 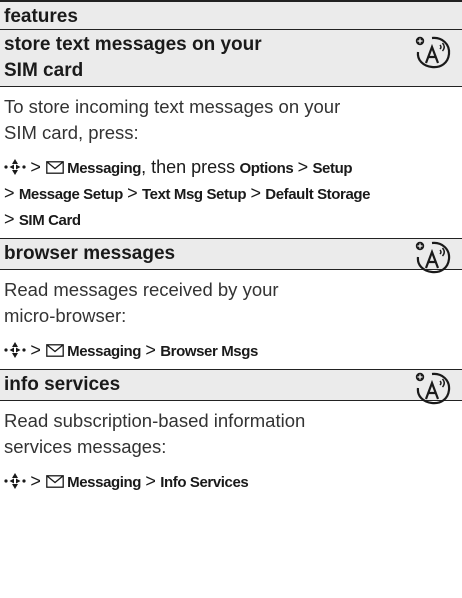 I want to click on description-line2: services messages:, so click(x=85, y=446).